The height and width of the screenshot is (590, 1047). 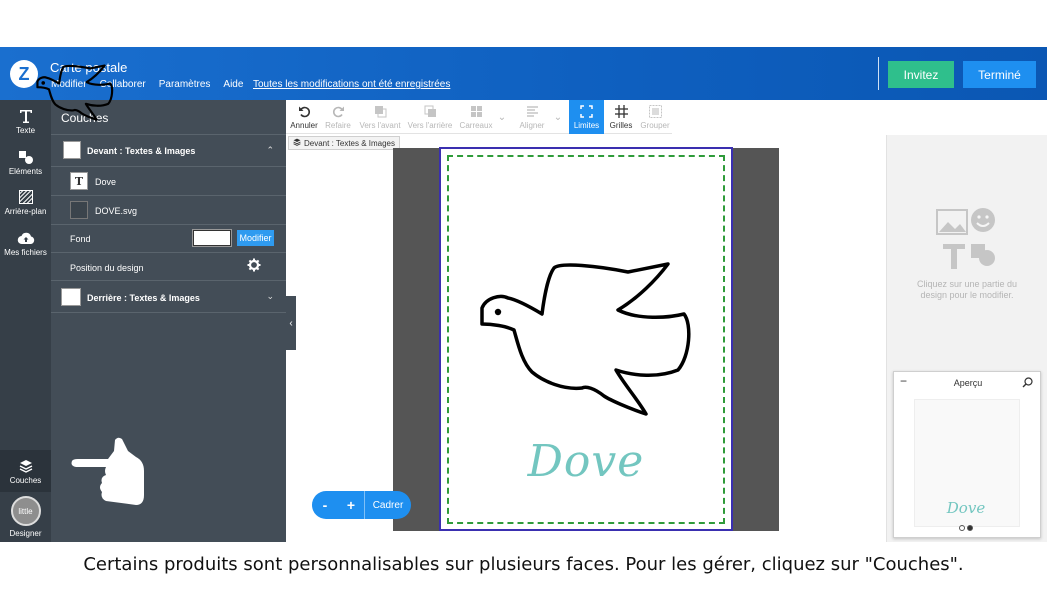 I want to click on zoom-search-icon, so click(x=1027, y=384).